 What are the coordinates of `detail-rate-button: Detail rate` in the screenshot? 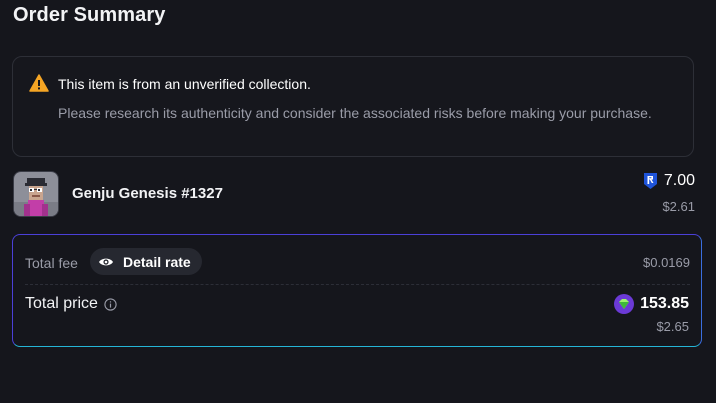 It's located at (146, 261).